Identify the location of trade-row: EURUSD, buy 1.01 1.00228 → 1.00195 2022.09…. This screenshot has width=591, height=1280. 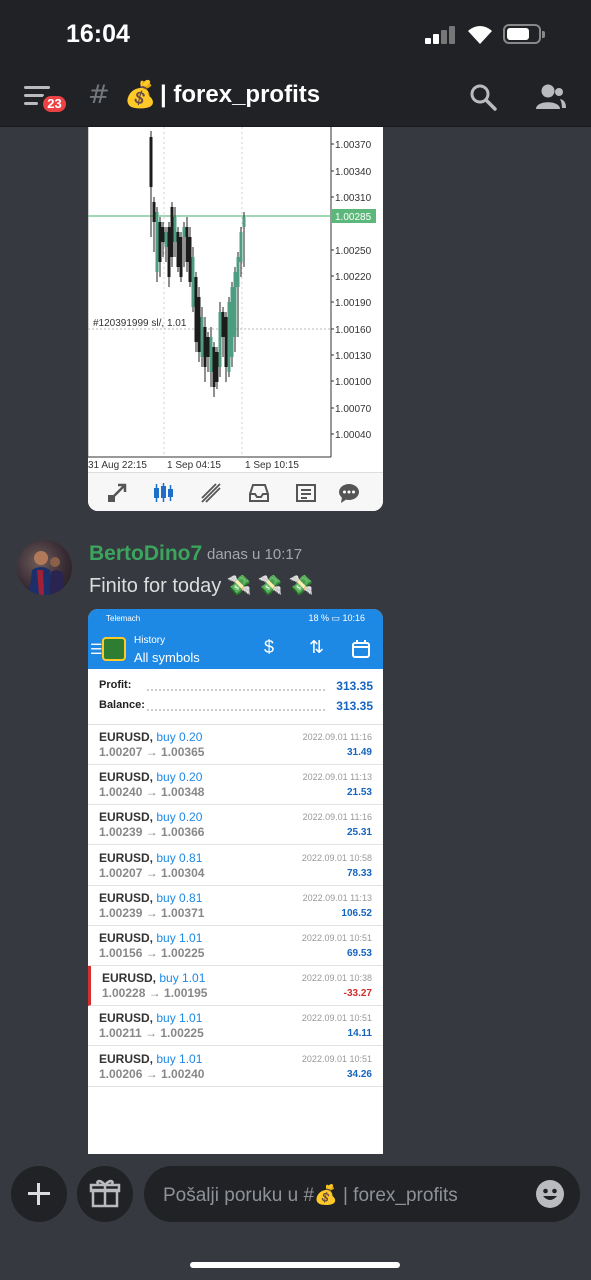
(235, 986).